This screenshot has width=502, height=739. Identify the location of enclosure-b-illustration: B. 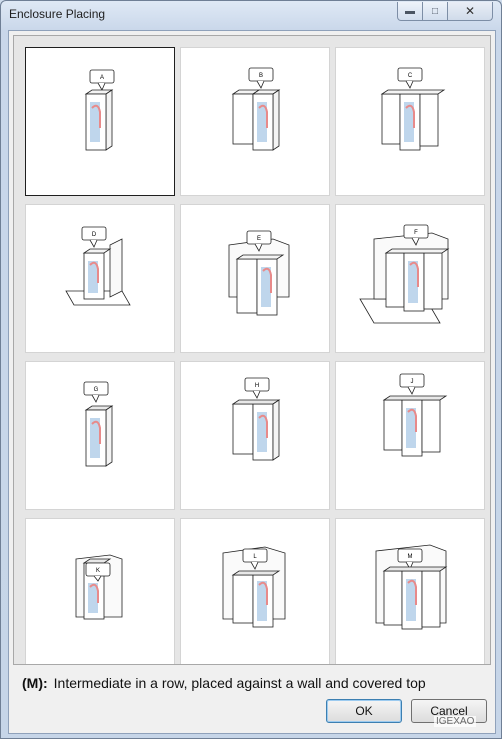
(256, 109).